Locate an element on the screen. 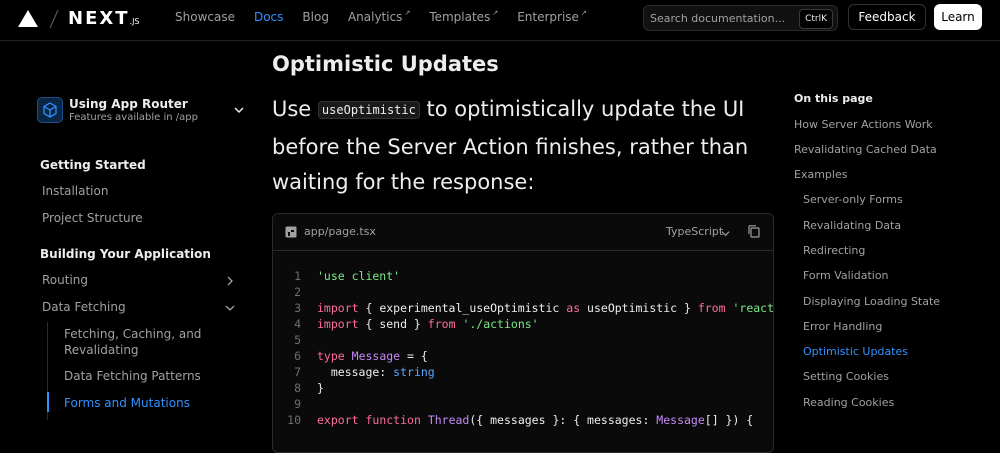 The height and width of the screenshot is (453, 1000). toc-item-server-only-forms: Server-only Forms is located at coordinates (853, 199).